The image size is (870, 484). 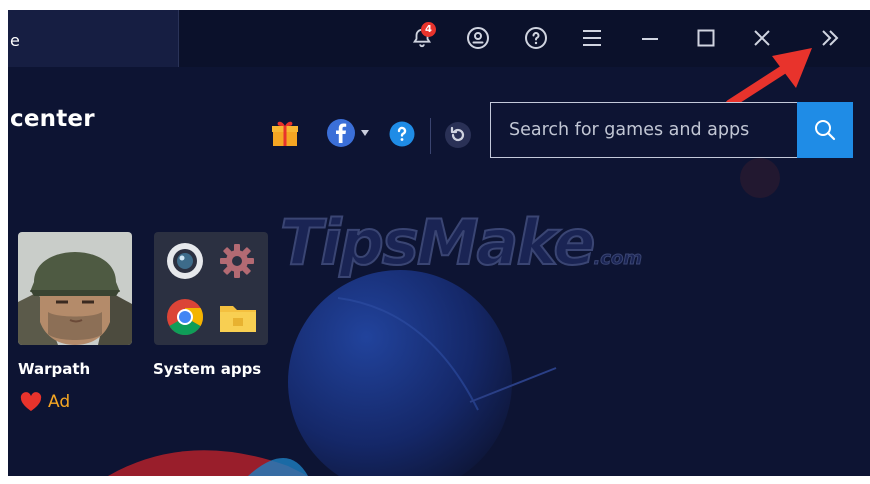 What do you see at coordinates (185, 317) in the screenshot?
I see `chrome-icon` at bounding box center [185, 317].